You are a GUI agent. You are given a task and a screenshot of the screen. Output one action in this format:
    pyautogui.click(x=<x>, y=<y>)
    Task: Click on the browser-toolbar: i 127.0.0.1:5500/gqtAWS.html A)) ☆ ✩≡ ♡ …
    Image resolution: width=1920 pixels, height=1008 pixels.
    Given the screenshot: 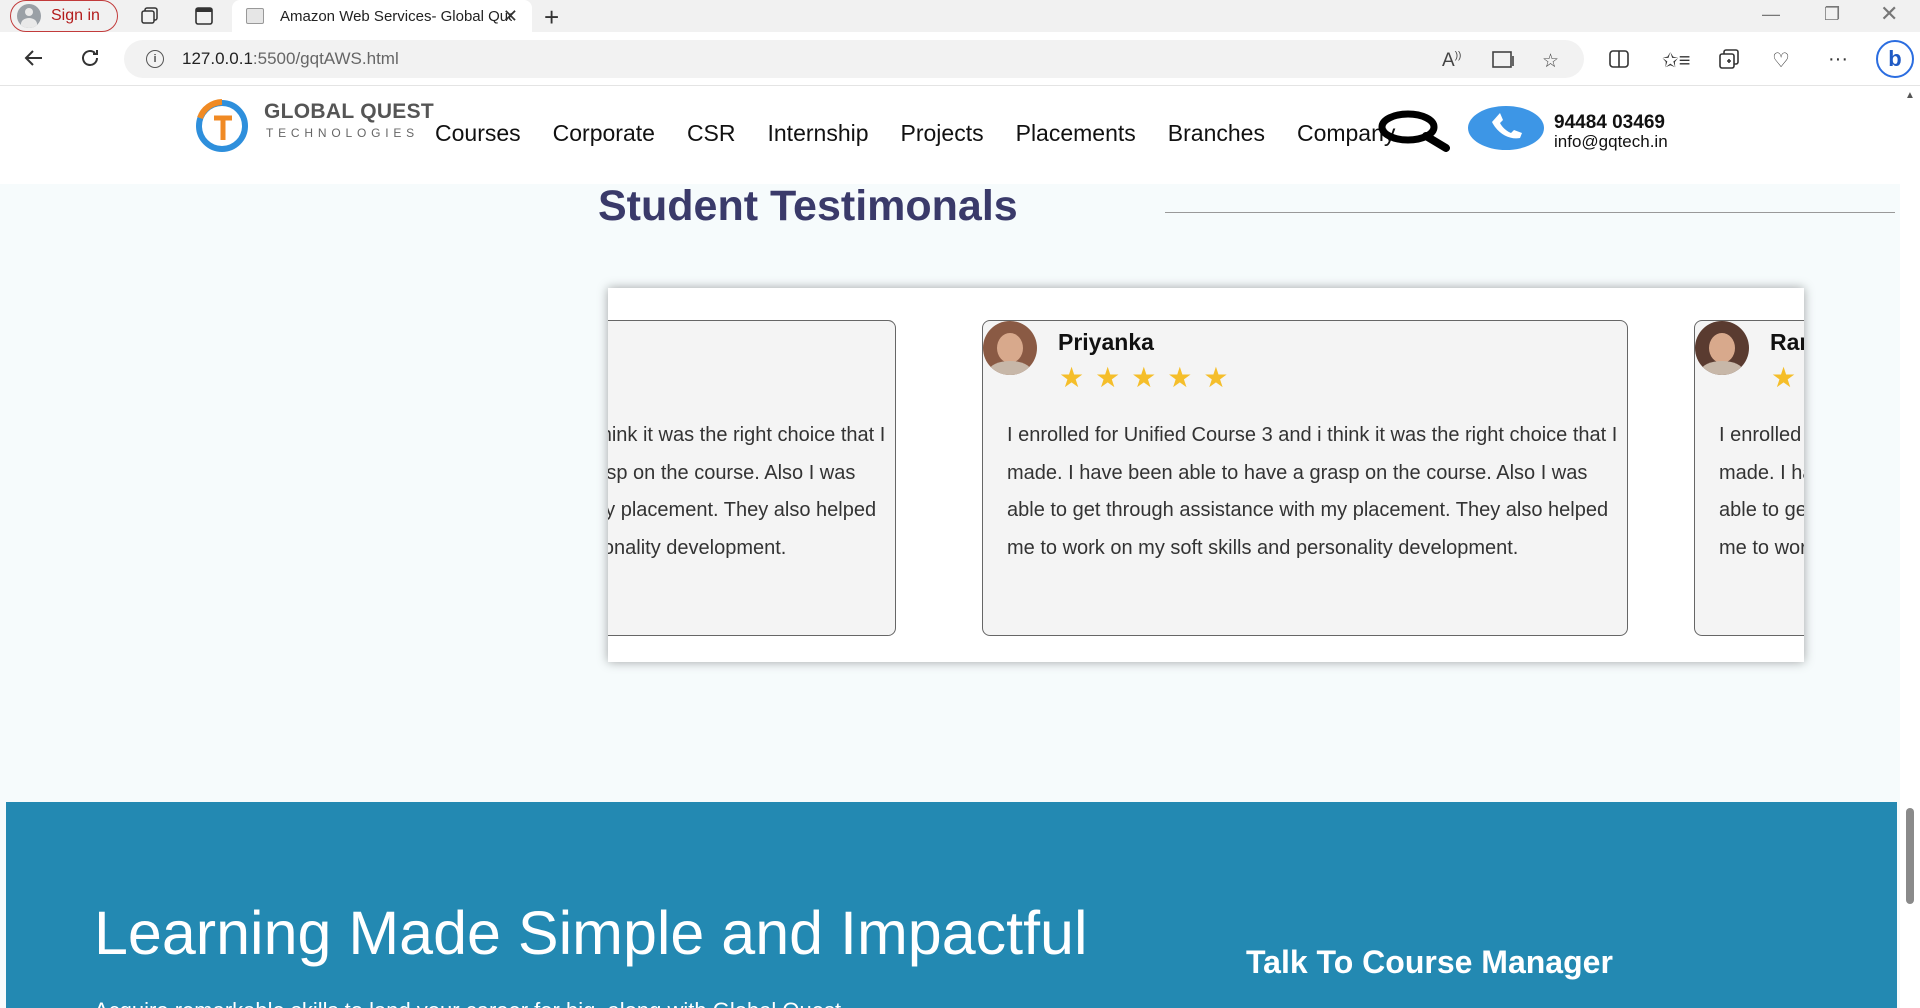 What is the action you would take?
    pyautogui.click(x=960, y=59)
    